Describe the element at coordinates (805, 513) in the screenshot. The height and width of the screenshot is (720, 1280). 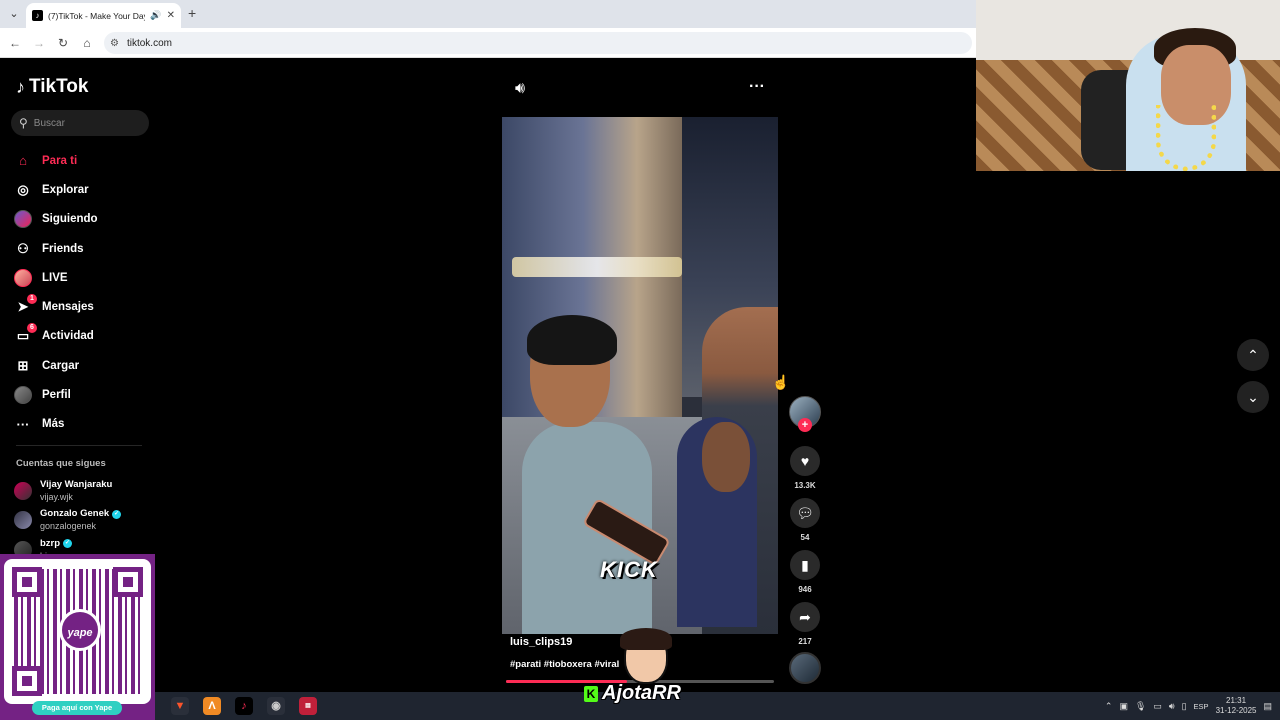
I see `comment-icon: 💬︎` at that location.